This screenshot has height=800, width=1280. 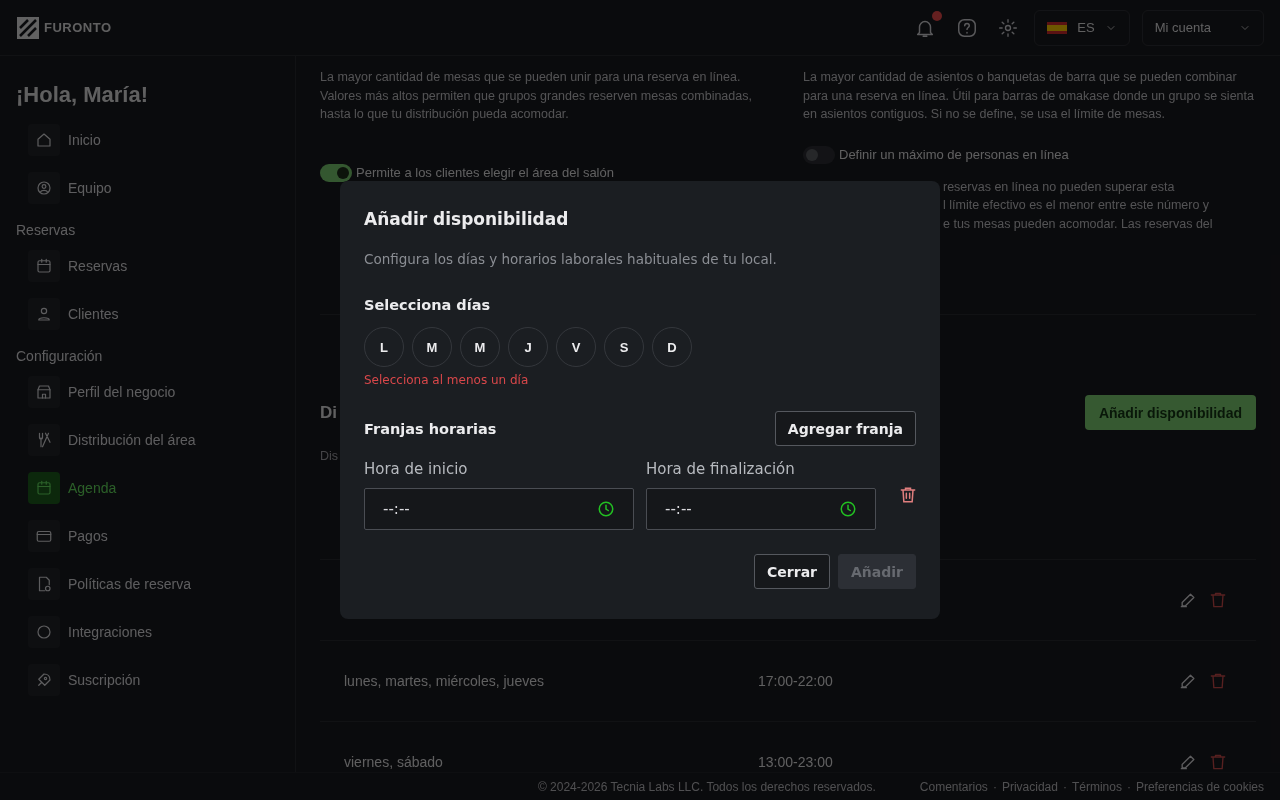 What do you see at coordinates (447, 380) in the screenshot?
I see `error-message: Selecciona al menos un día` at bounding box center [447, 380].